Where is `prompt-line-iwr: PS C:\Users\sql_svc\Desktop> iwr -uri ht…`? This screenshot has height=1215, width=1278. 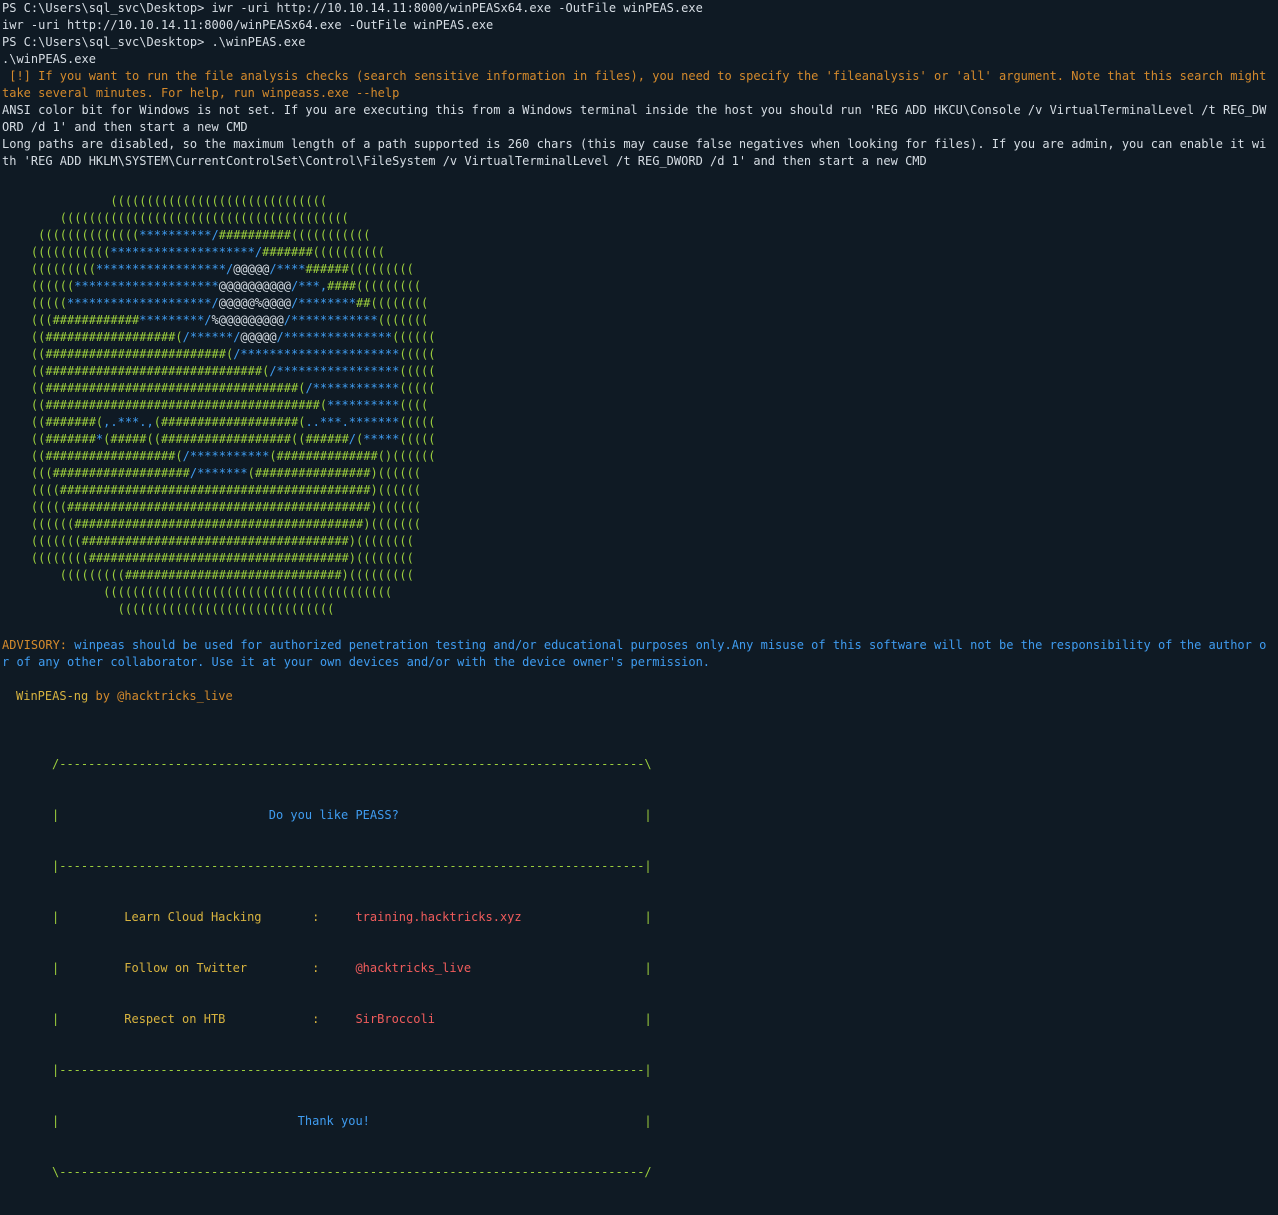
prompt-line-iwr: PS C:\Users\sql_svc\Desktop> iwr -uri ht… is located at coordinates (352, 8).